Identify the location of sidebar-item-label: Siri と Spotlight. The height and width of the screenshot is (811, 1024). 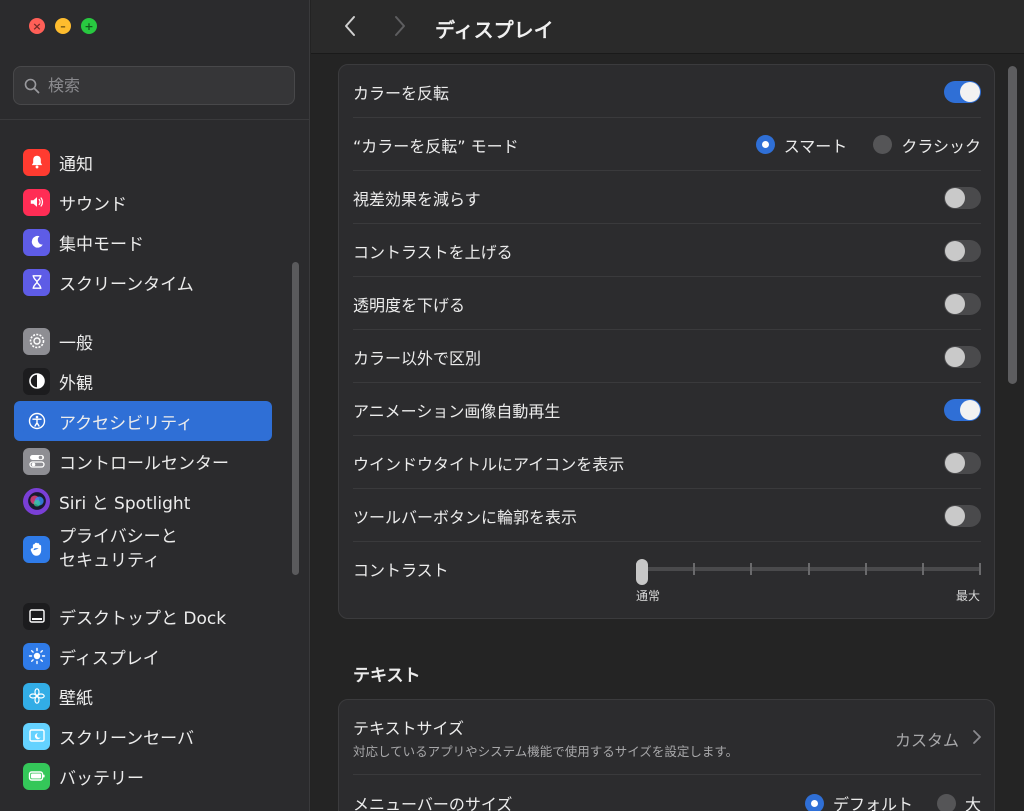
(125, 503).